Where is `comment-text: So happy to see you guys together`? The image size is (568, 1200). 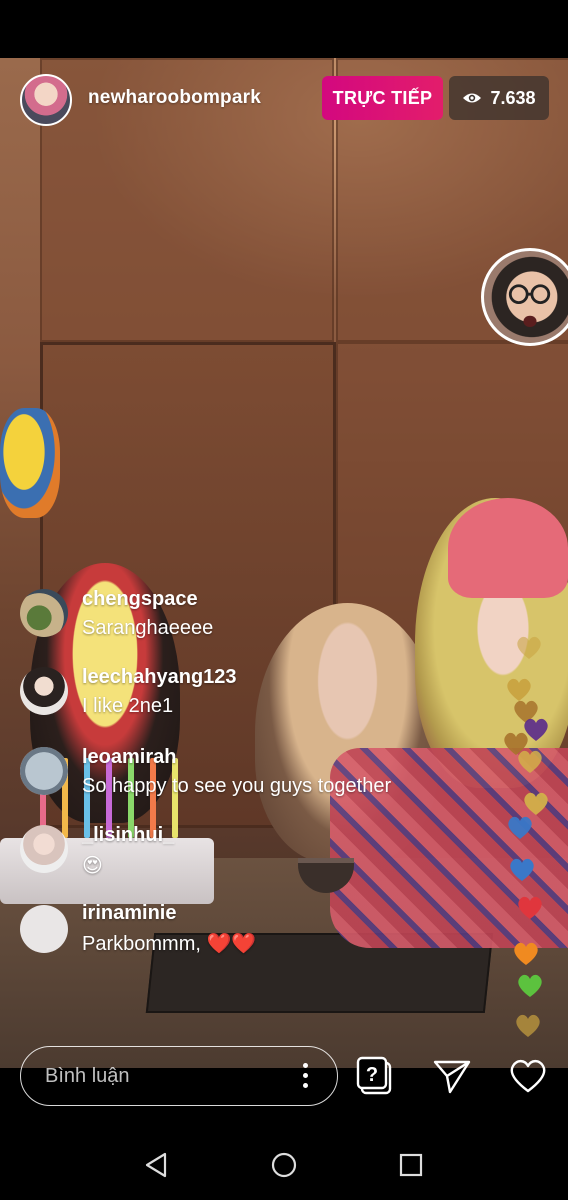 comment-text: So happy to see you guys together is located at coordinates (237, 786).